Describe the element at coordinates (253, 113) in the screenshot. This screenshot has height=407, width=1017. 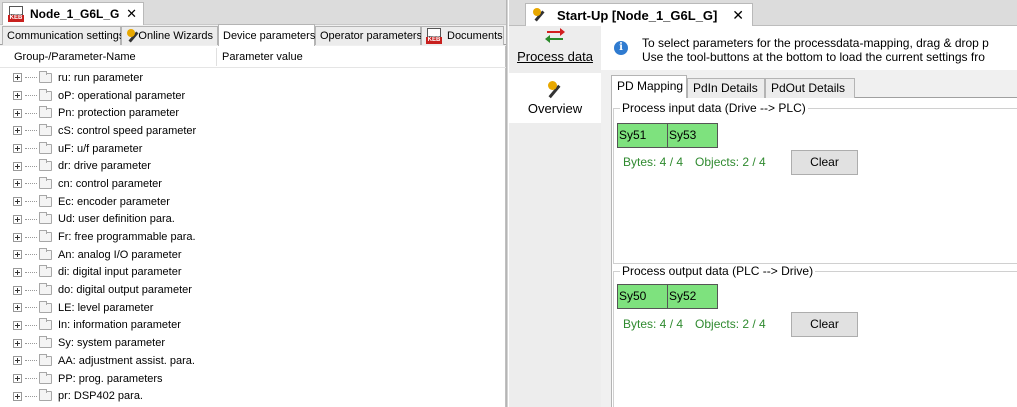
I see `tree-node: Pn: protection parameter` at that location.